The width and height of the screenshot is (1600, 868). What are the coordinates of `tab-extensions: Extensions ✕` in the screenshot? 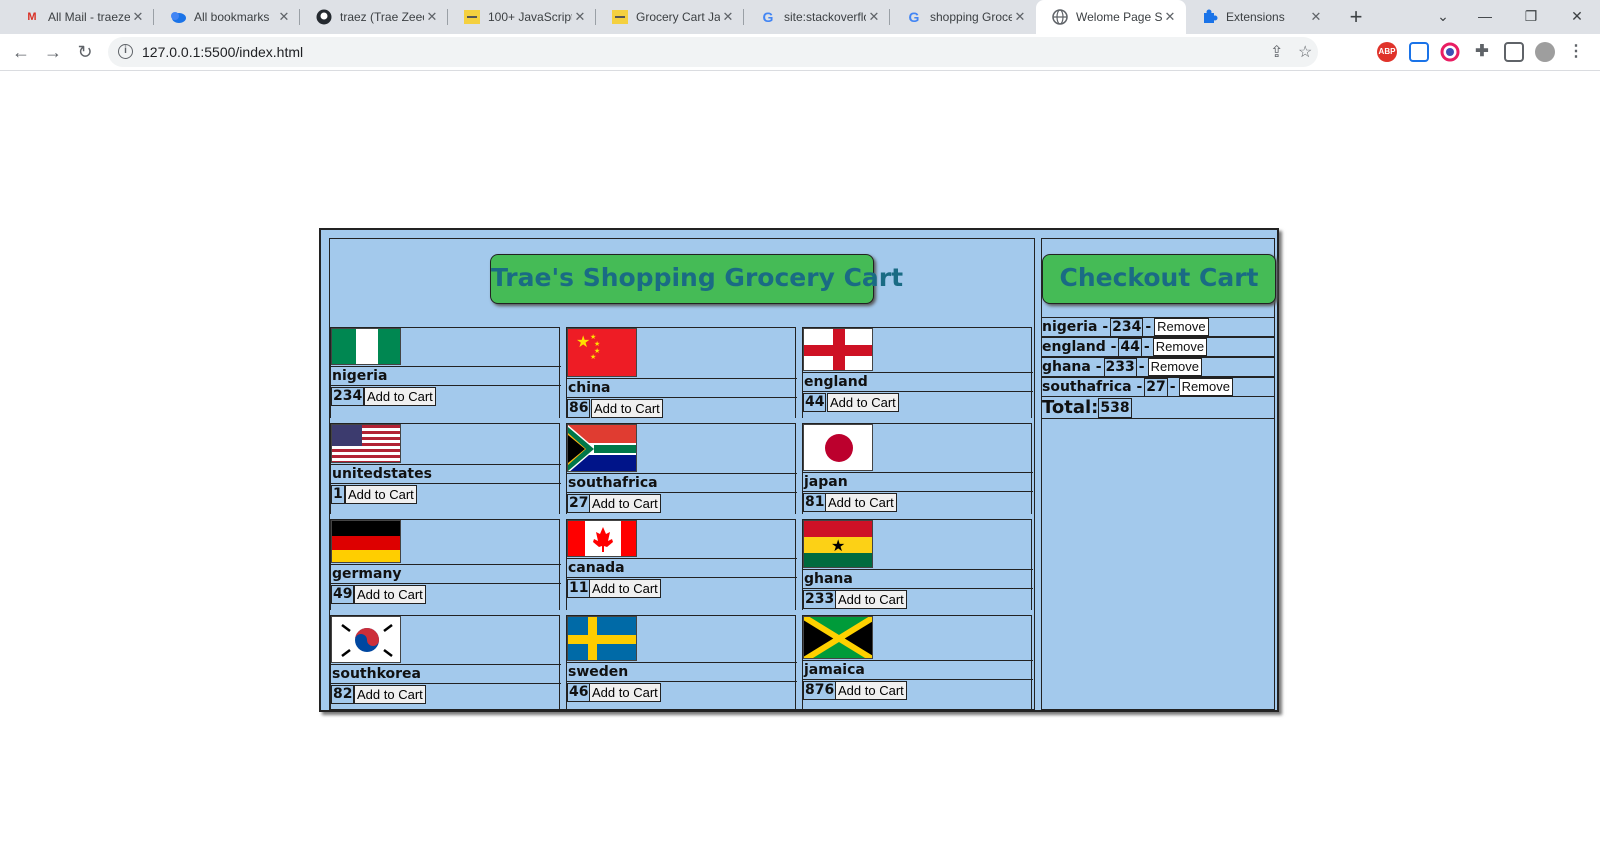 It's located at (1259, 17).